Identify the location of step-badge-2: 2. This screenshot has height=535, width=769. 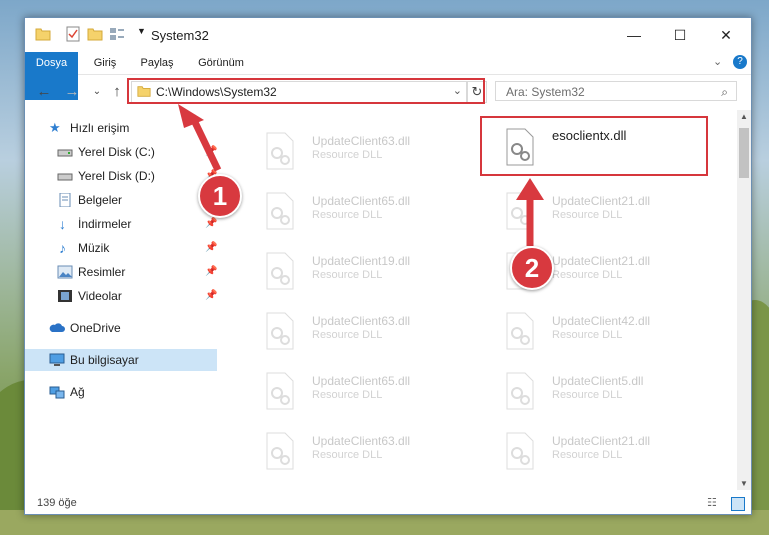
(532, 268).